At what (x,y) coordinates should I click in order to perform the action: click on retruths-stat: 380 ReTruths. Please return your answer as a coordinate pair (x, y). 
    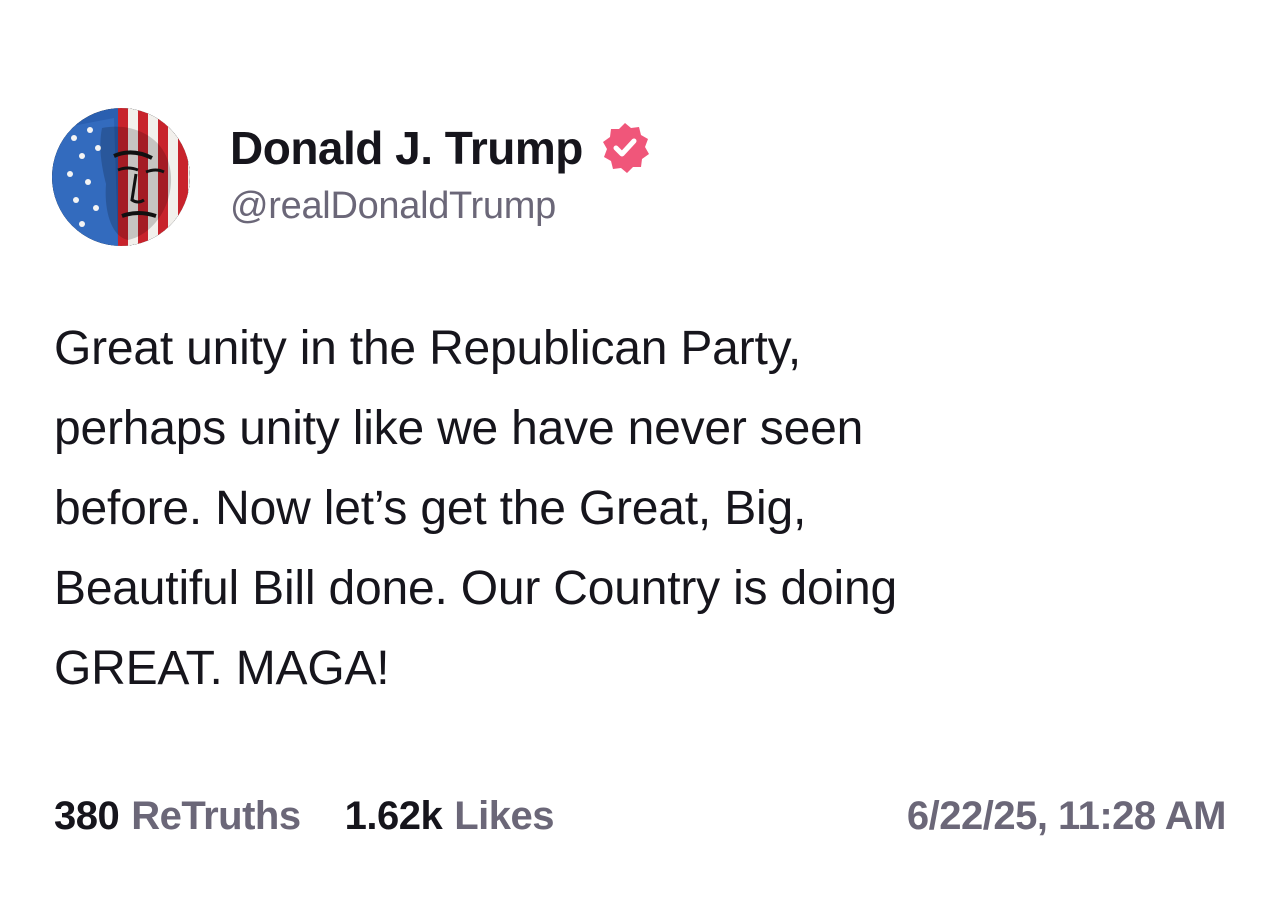
    Looking at the image, I should click on (177, 816).